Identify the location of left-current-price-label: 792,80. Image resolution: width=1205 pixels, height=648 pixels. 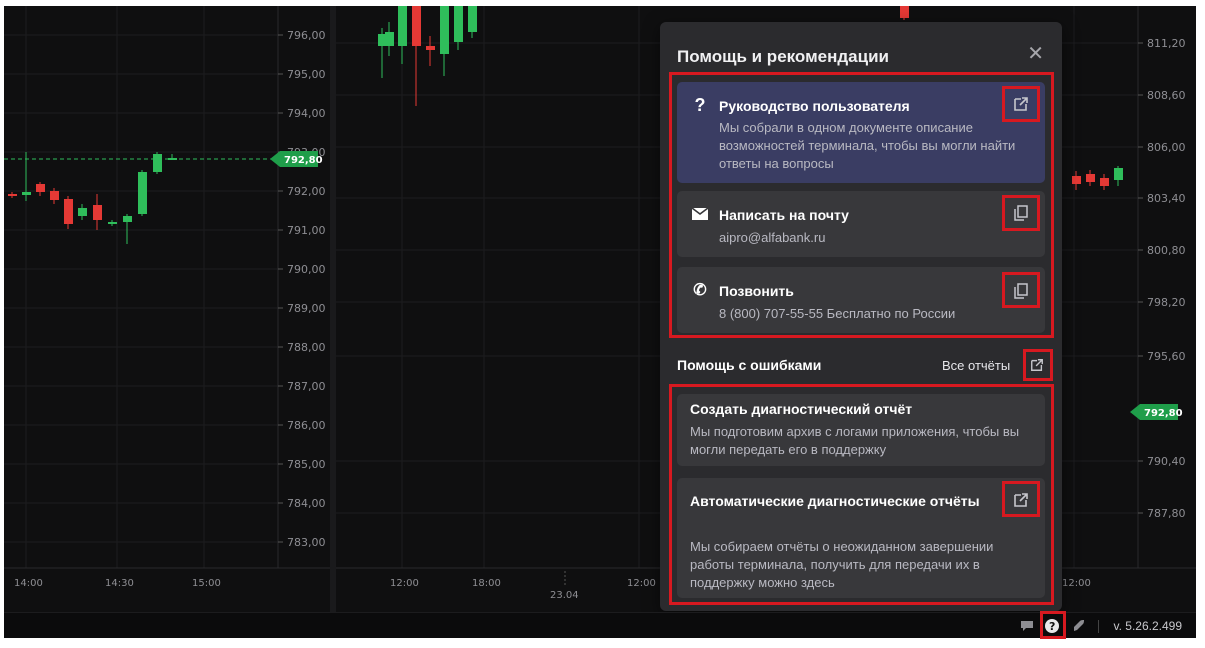
(303, 160).